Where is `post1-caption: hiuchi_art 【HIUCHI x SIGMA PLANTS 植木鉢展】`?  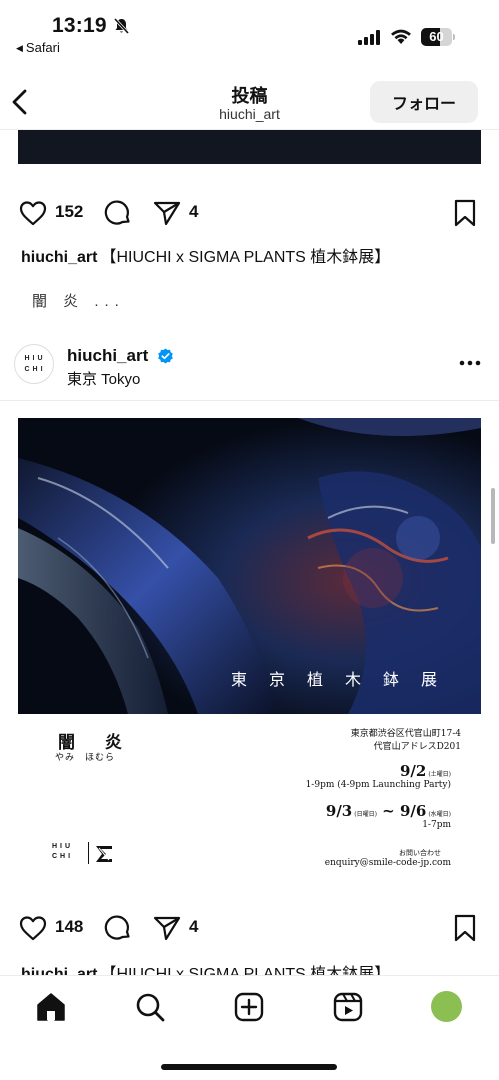 post1-caption: hiuchi_art 【HIUCHI x SIGMA PLANTS 植木鉢展】 is located at coordinates (205, 255).